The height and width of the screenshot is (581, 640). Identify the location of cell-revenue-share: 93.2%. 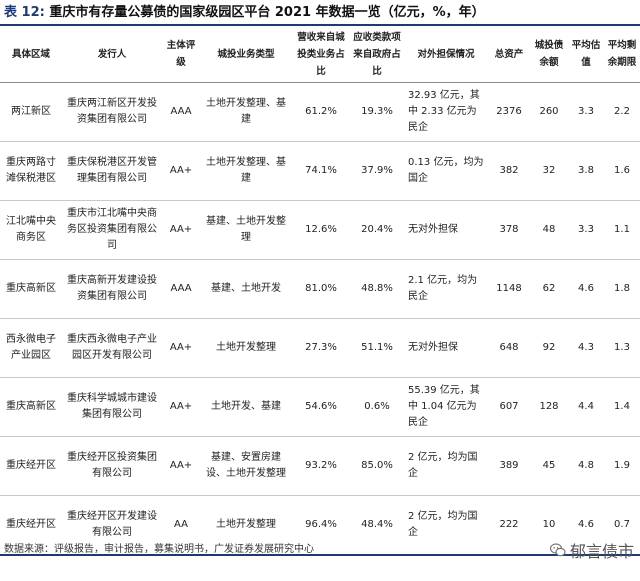
(321, 466).